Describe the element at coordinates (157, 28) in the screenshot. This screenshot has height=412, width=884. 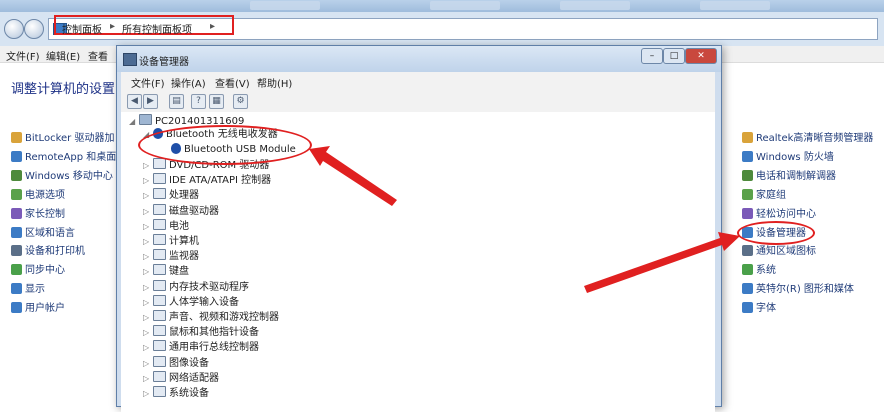
I see `breadcrumb-item: 所有控制面板项` at that location.